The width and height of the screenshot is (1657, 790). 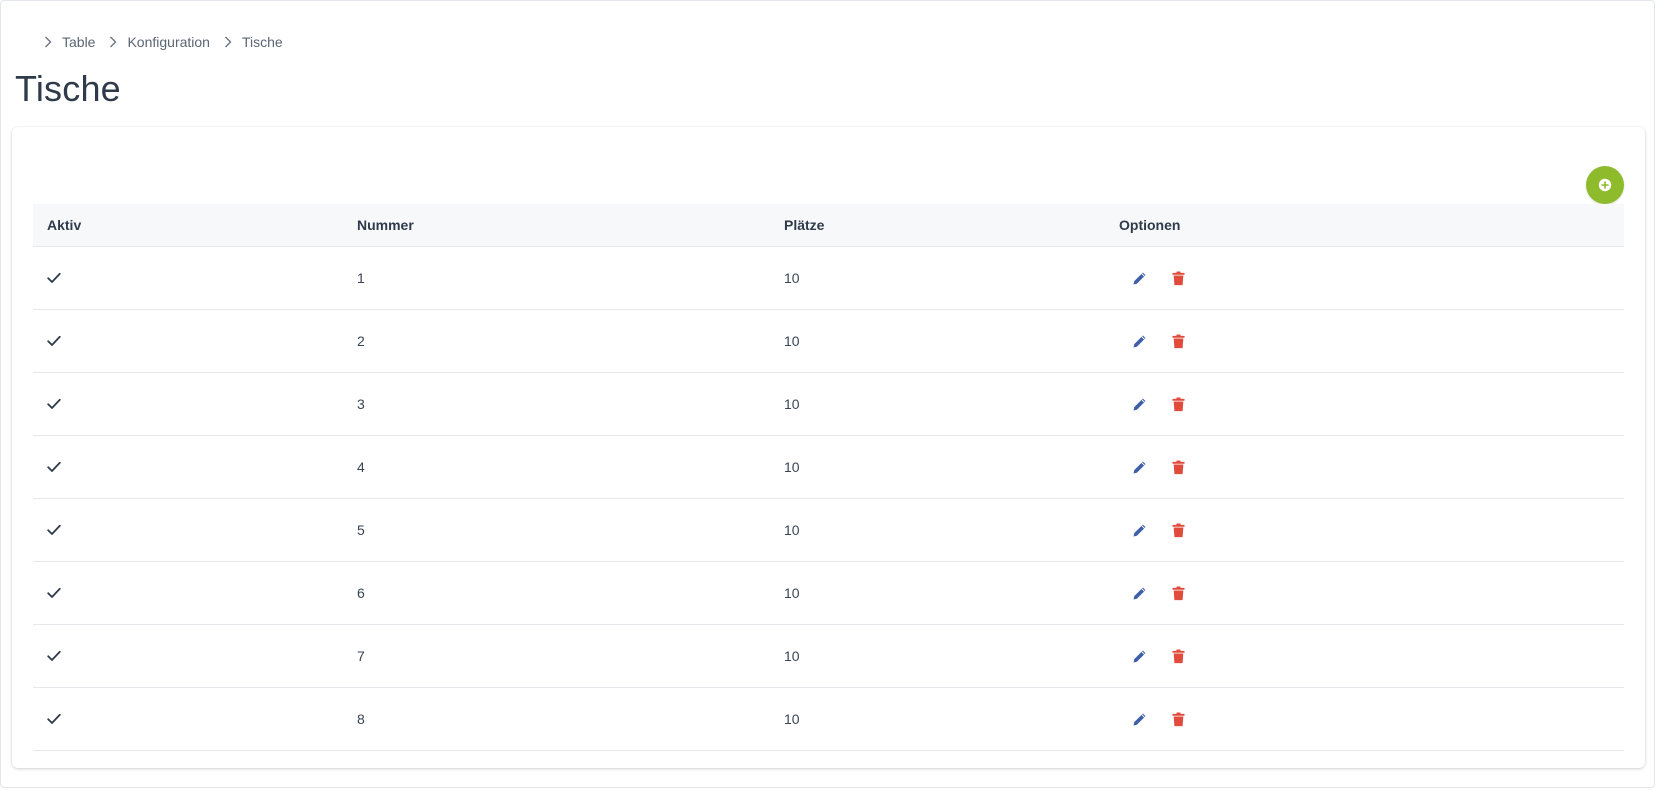 I want to click on add-table-button, so click(x=1605, y=185).